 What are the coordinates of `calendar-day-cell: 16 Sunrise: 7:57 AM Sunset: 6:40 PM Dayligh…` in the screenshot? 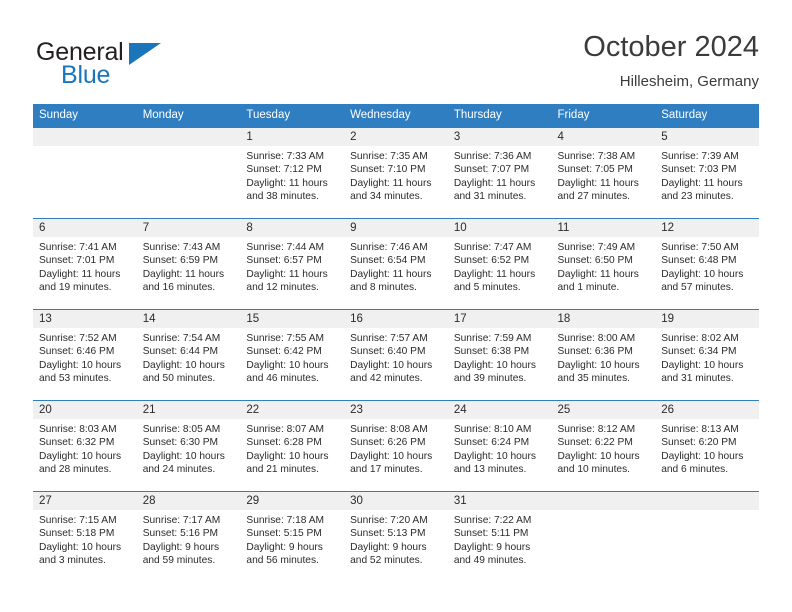 It's located at (396, 355).